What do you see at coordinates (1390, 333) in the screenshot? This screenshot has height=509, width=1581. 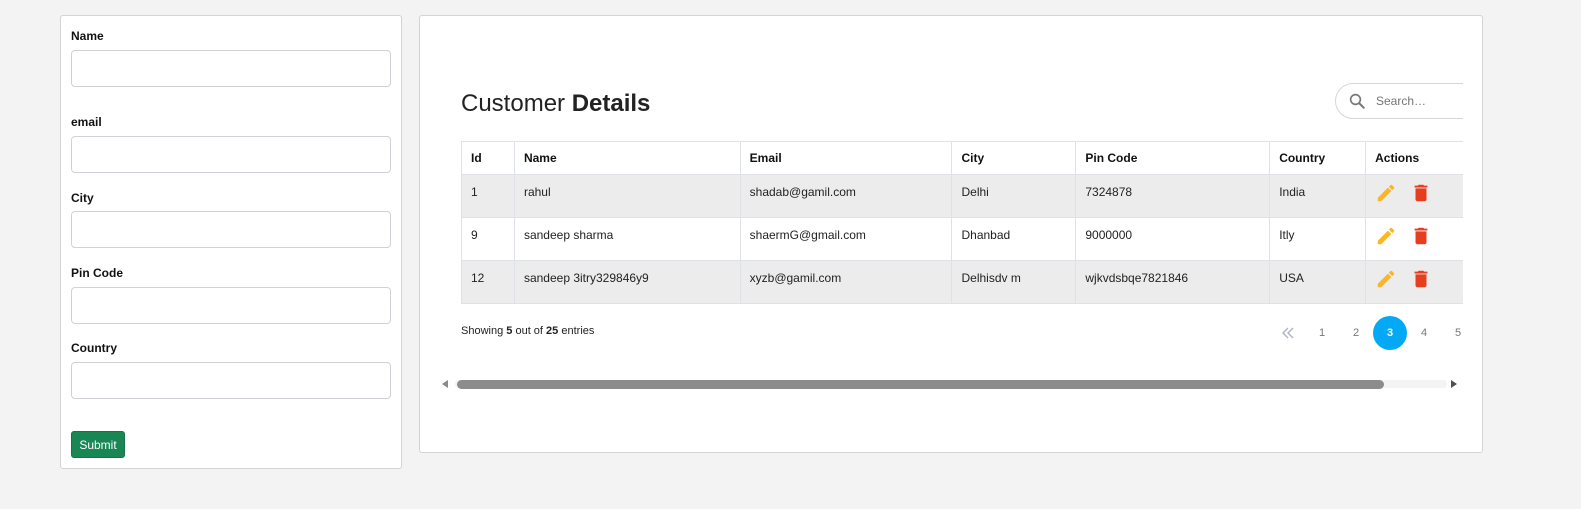 I see `page-button-3-active: 3` at bounding box center [1390, 333].